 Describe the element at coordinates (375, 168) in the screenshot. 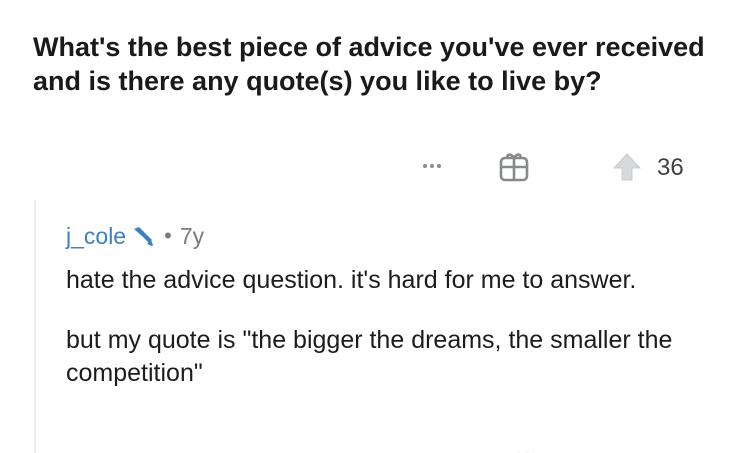

I see `post-action-bar: 36` at that location.